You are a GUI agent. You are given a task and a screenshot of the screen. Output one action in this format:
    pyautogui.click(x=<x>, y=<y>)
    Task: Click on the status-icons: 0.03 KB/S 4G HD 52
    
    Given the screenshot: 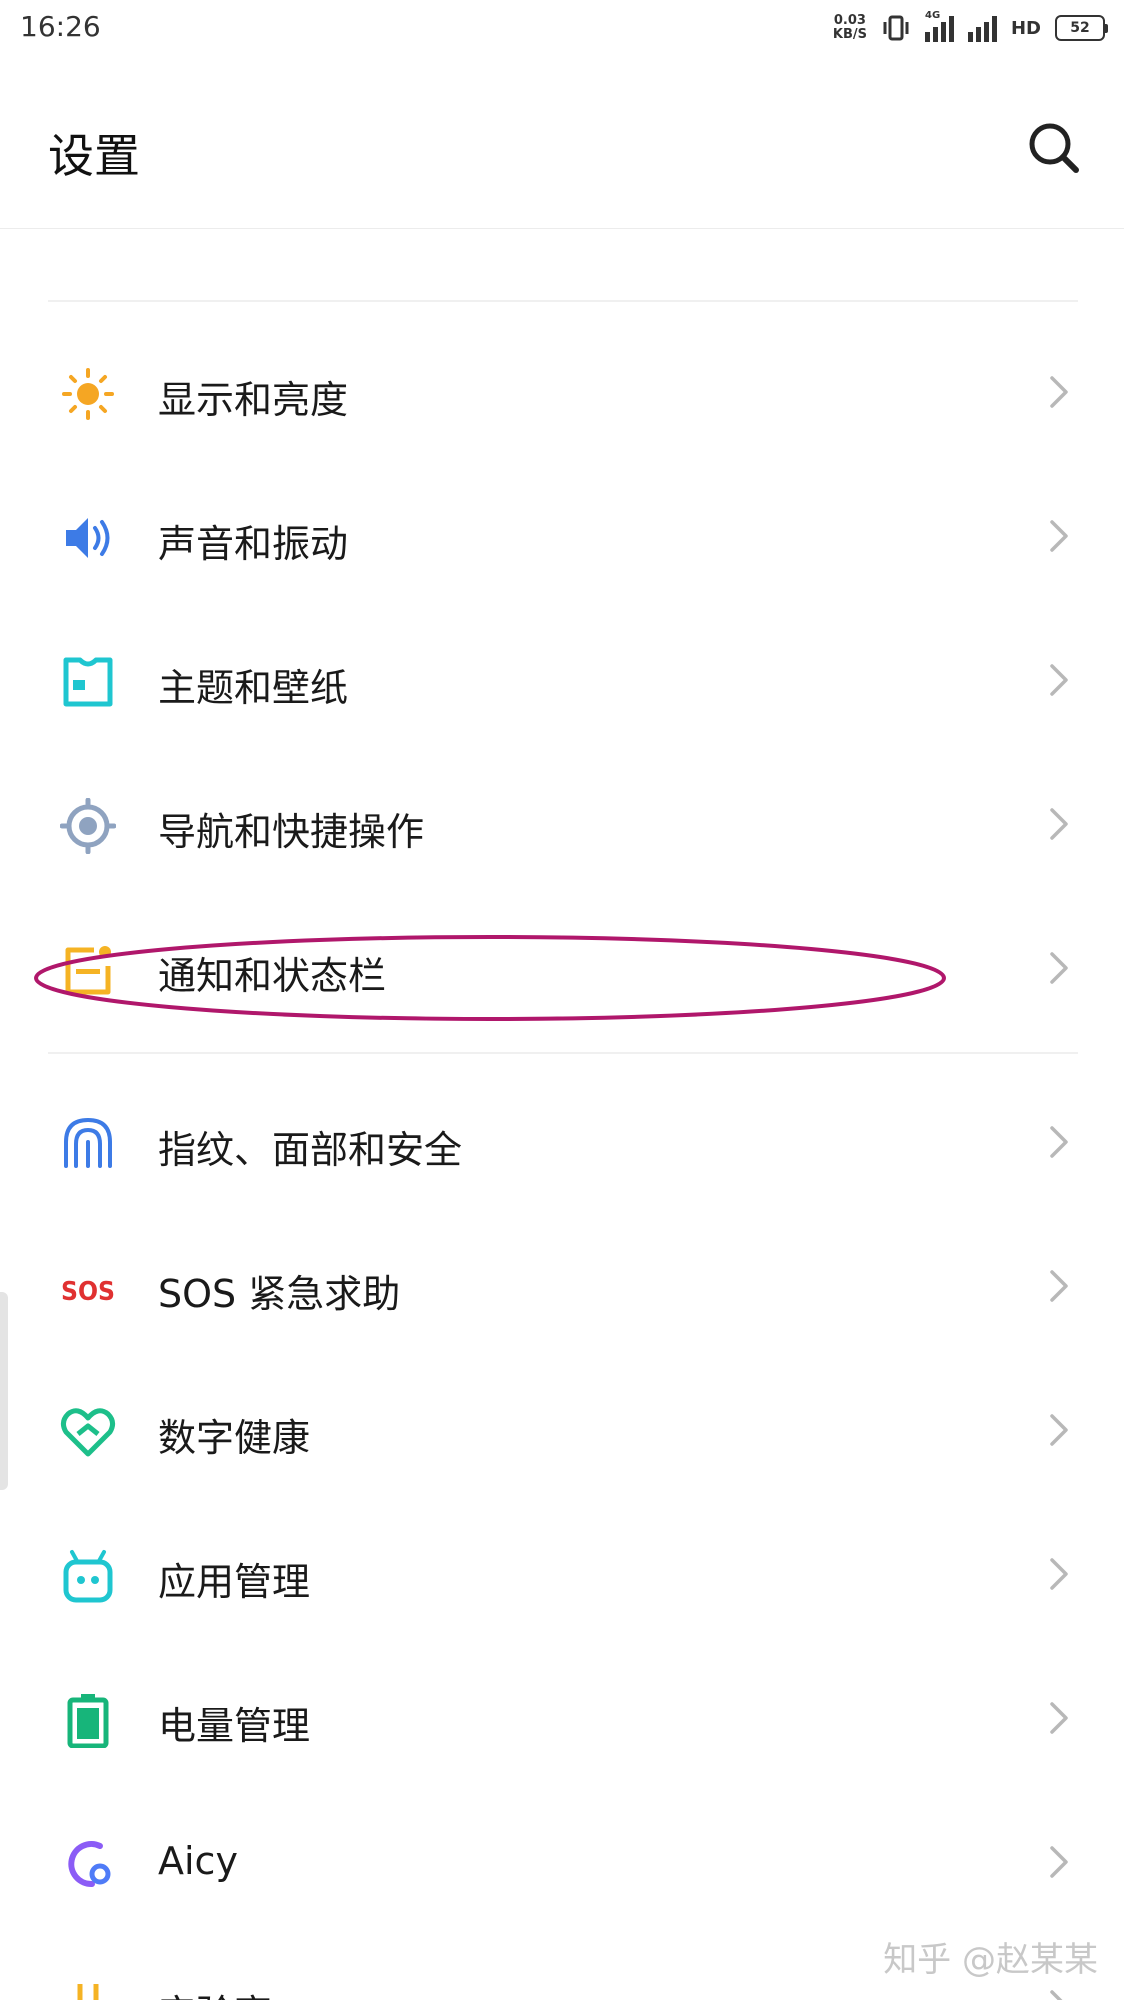 What is the action you would take?
    pyautogui.click(x=970, y=28)
    